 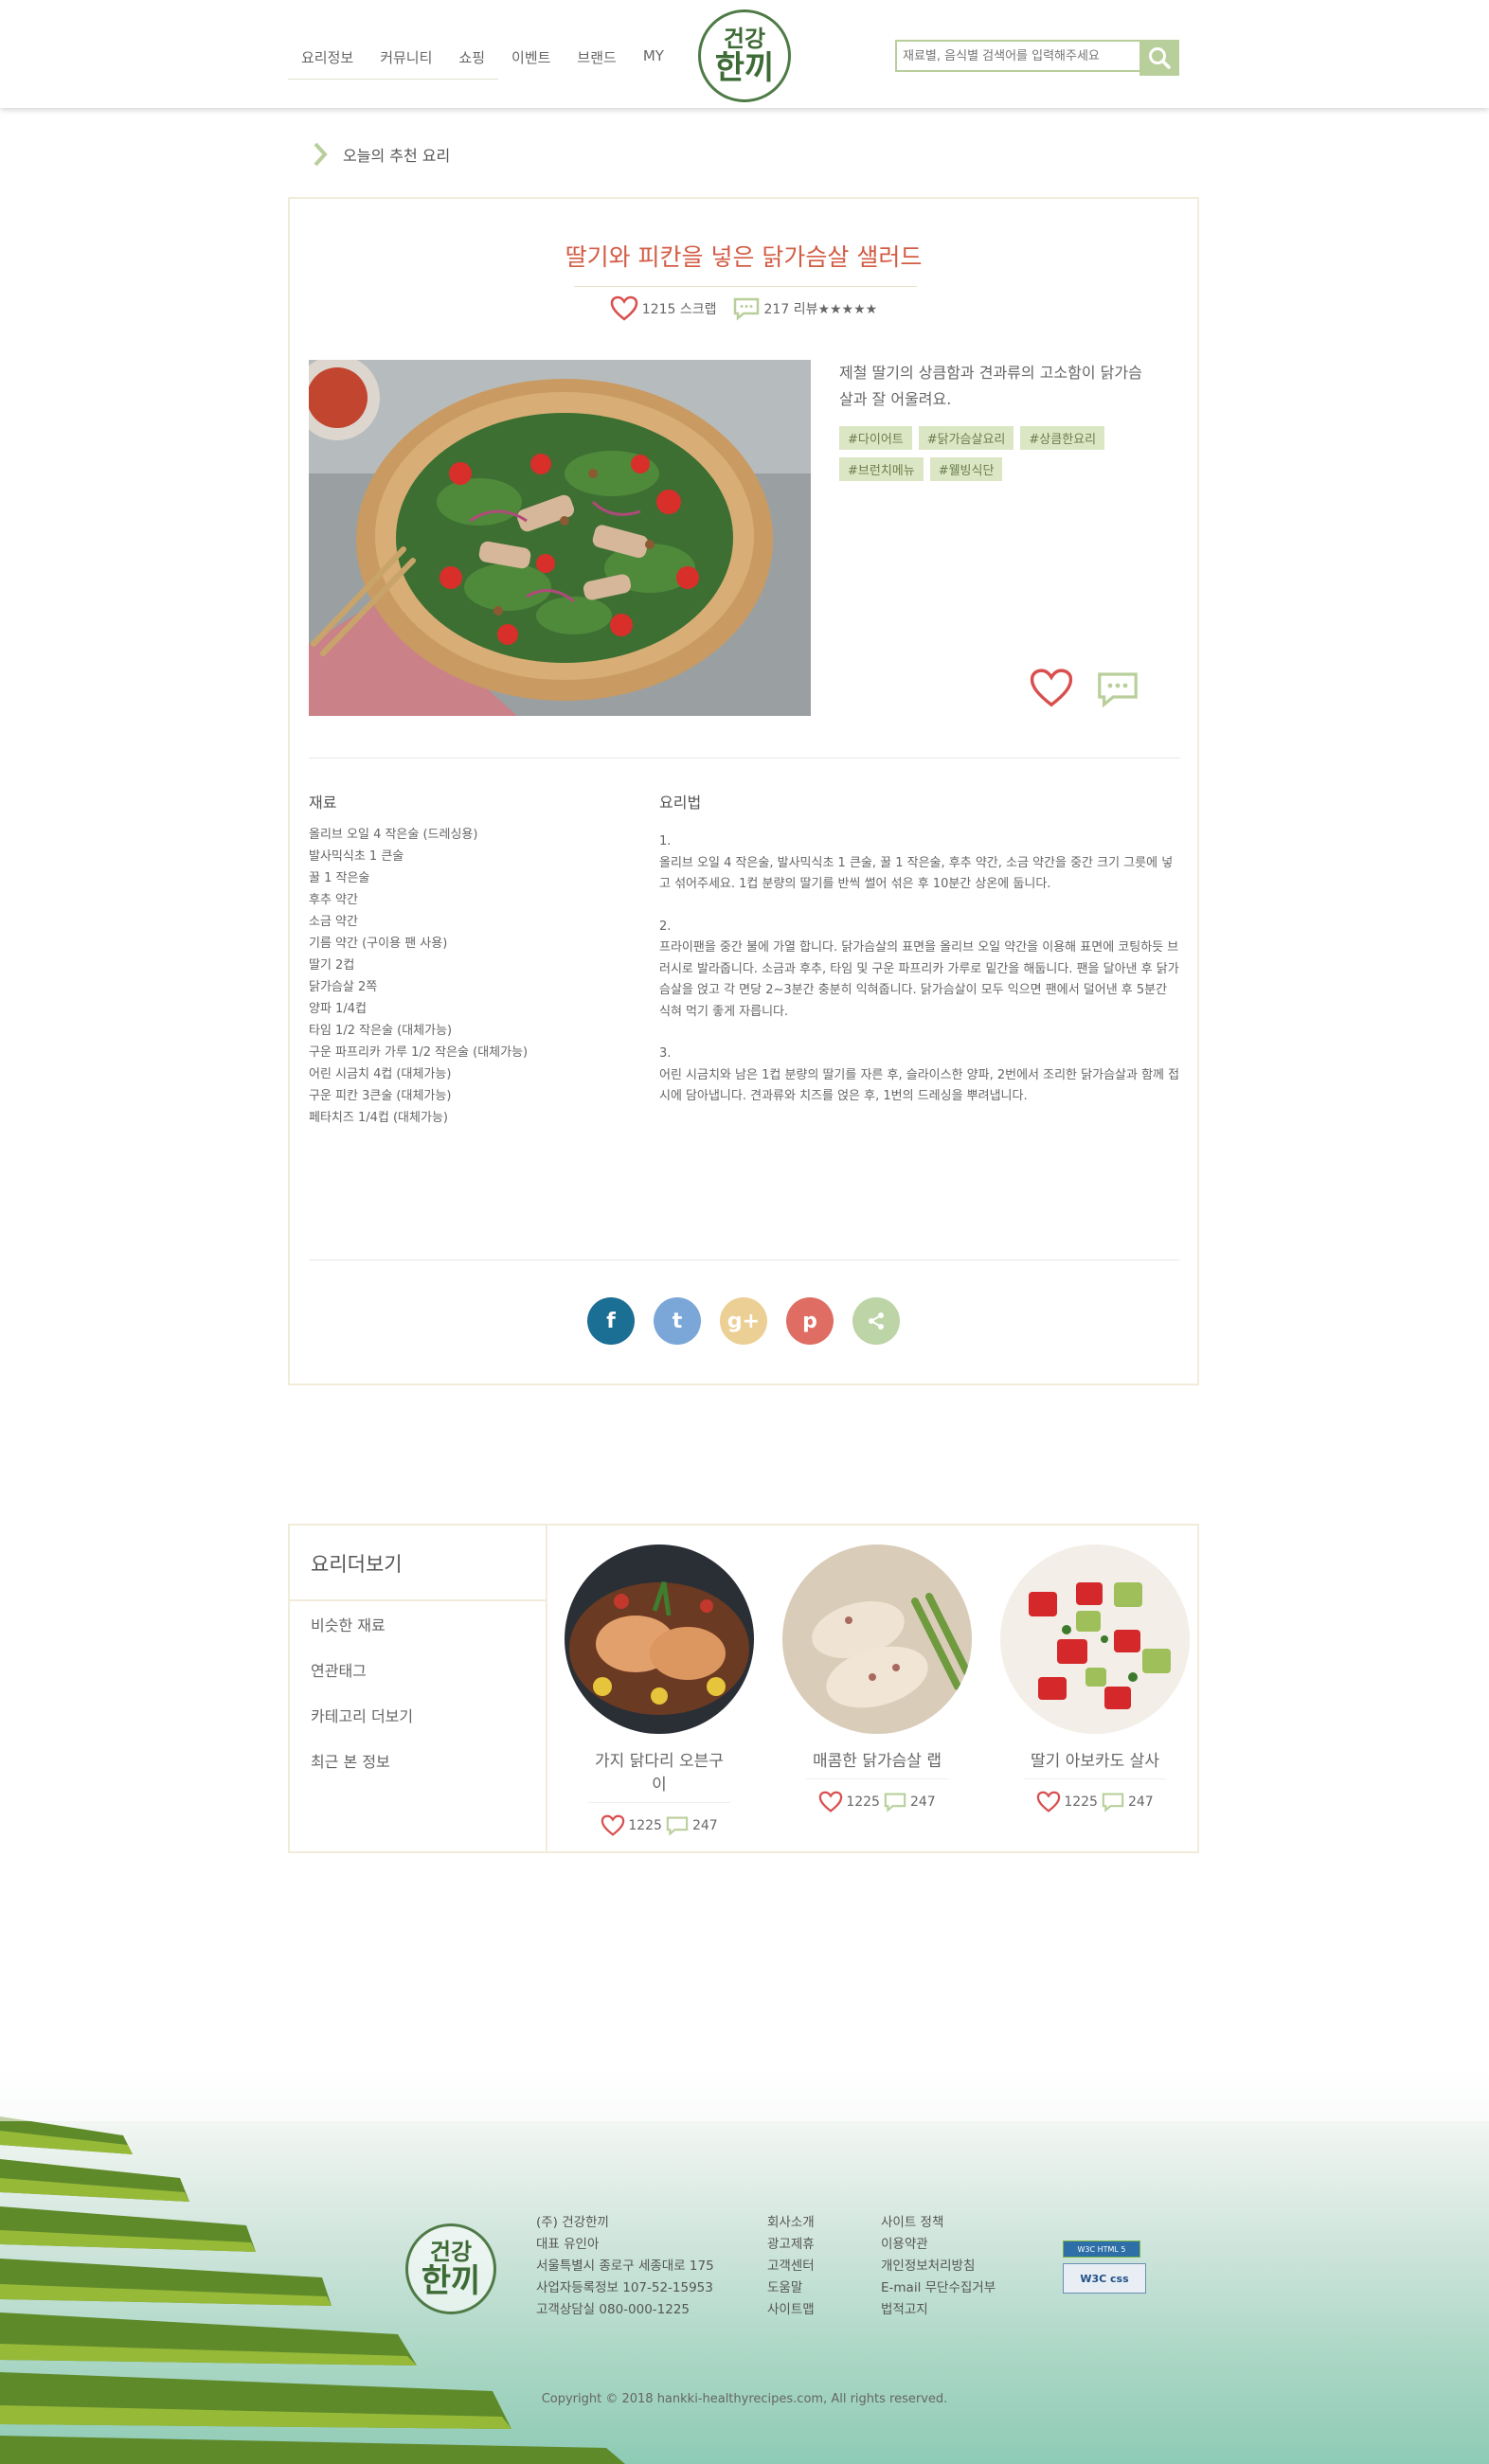 I want to click on footer-links-2: 사이트 정책 이용약관 개인정보처리방침 E-mail 무단수집거부 법적고지, so click(x=939, y=2266).